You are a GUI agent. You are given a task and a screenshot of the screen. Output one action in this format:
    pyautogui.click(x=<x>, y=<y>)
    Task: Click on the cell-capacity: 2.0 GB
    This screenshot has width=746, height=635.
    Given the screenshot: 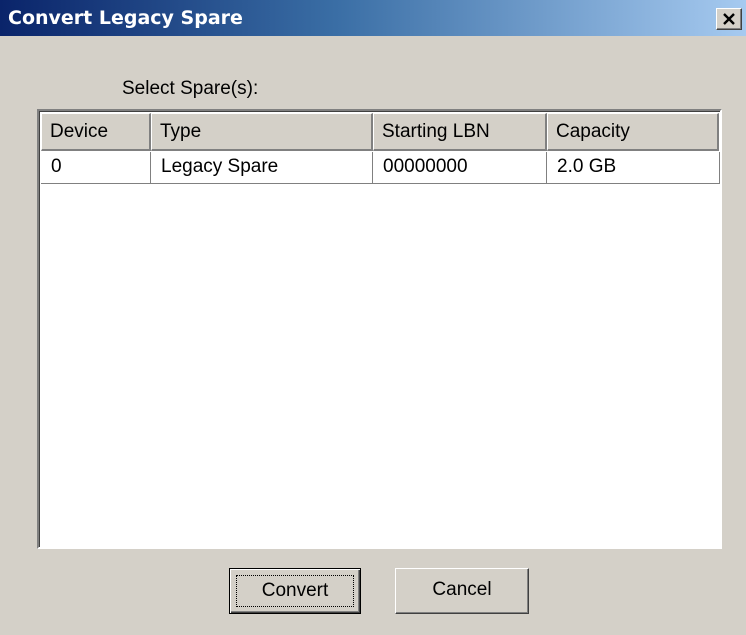 What is the action you would take?
    pyautogui.click(x=633, y=168)
    